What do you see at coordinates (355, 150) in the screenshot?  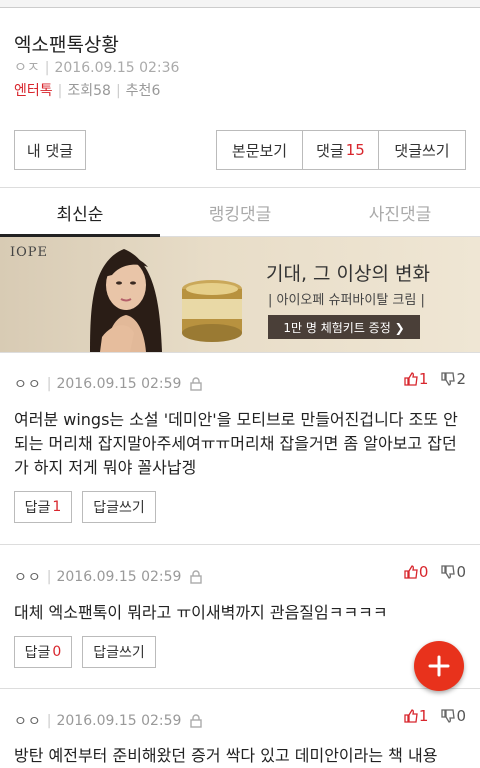 I see `comments-count: 15` at bounding box center [355, 150].